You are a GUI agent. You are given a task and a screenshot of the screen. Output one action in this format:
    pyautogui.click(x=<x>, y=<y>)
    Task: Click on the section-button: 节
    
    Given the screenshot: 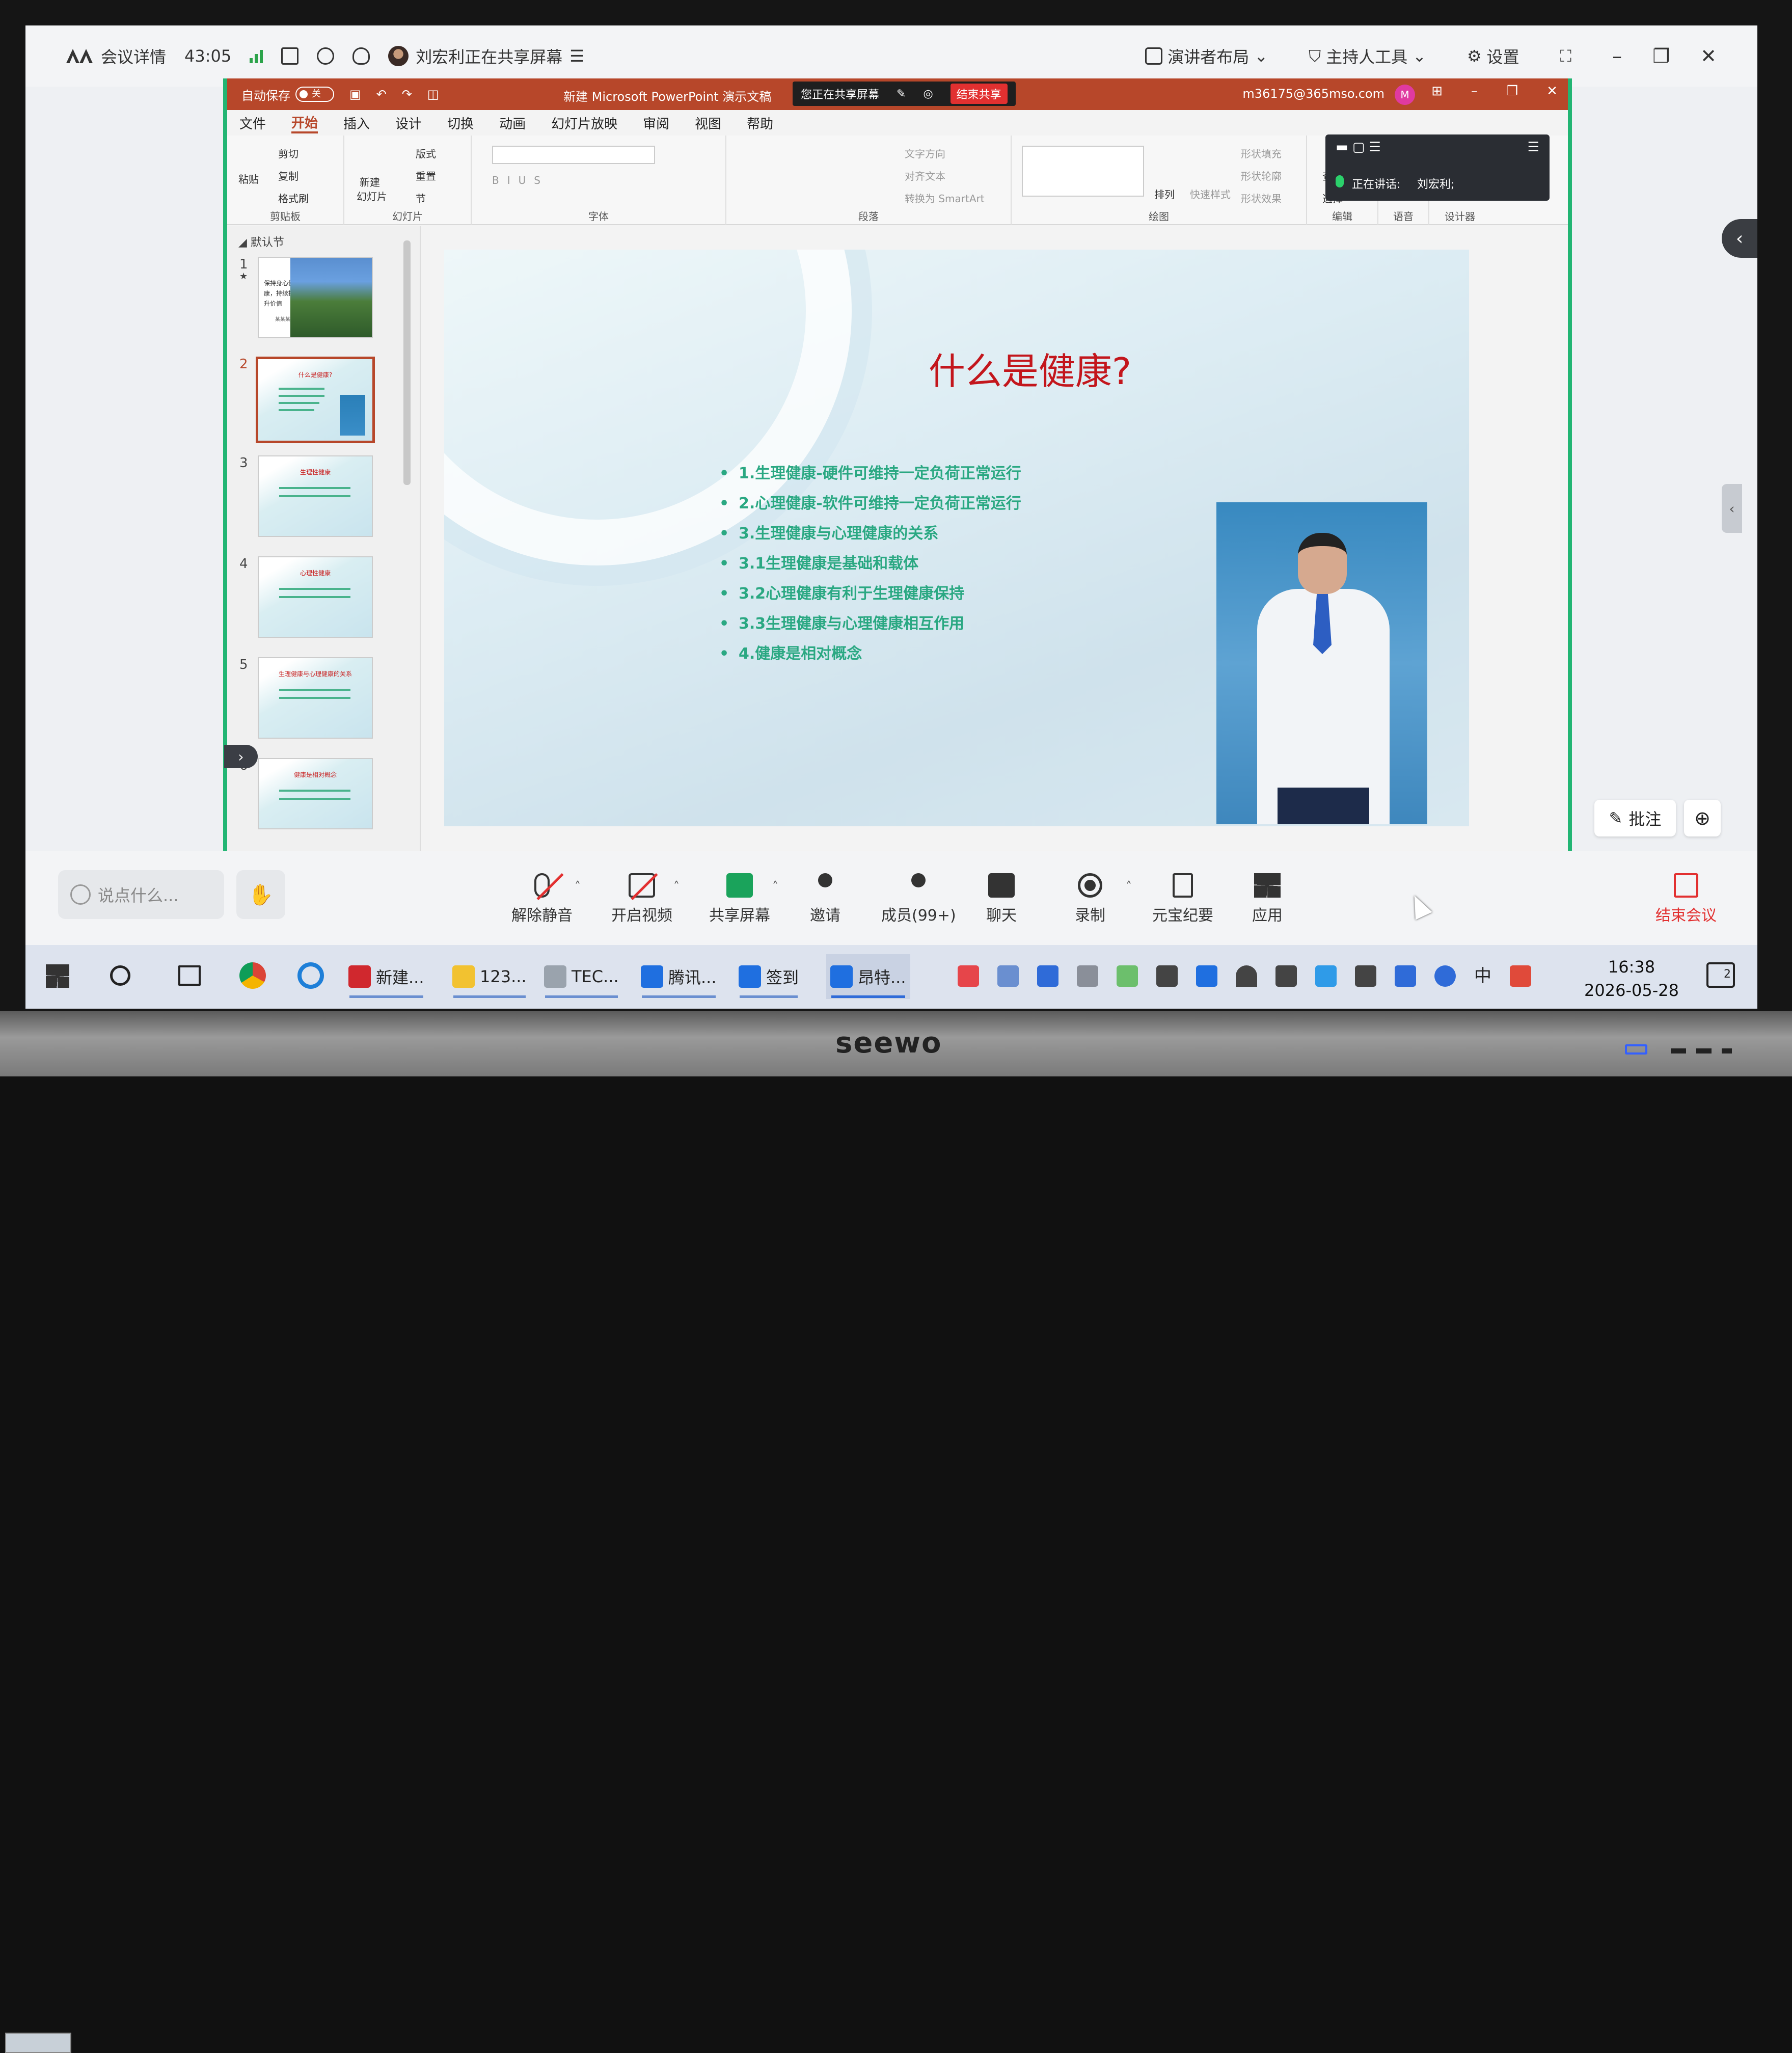 What is the action you would take?
    pyautogui.click(x=421, y=198)
    